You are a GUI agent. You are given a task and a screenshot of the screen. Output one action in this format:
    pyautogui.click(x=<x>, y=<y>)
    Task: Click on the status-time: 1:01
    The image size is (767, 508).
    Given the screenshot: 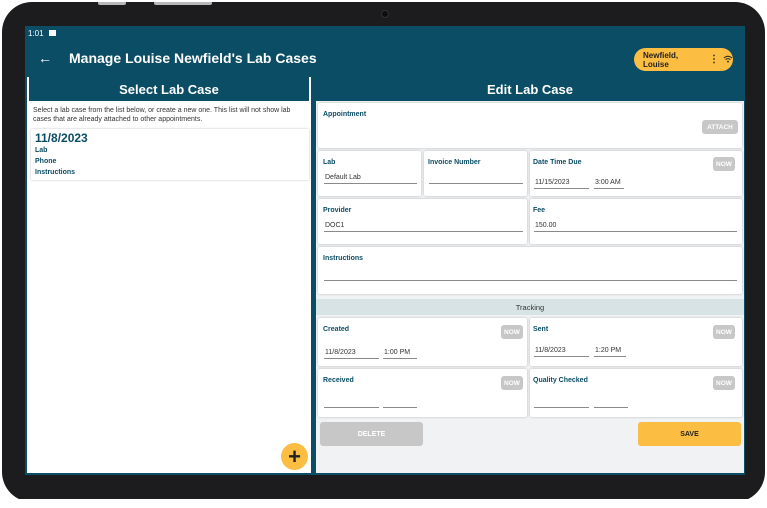 What is the action you would take?
    pyautogui.click(x=36, y=33)
    